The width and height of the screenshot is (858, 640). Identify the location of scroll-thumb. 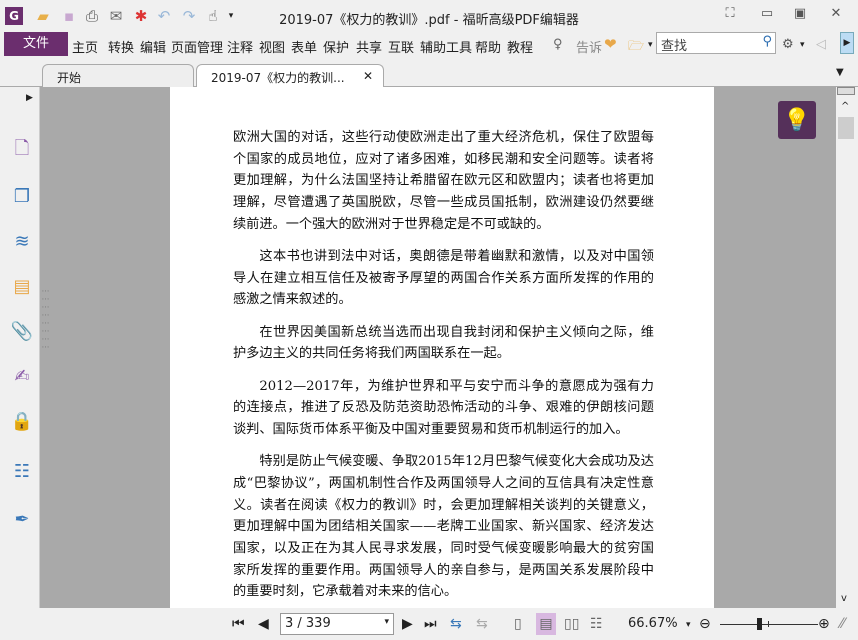
(846, 128).